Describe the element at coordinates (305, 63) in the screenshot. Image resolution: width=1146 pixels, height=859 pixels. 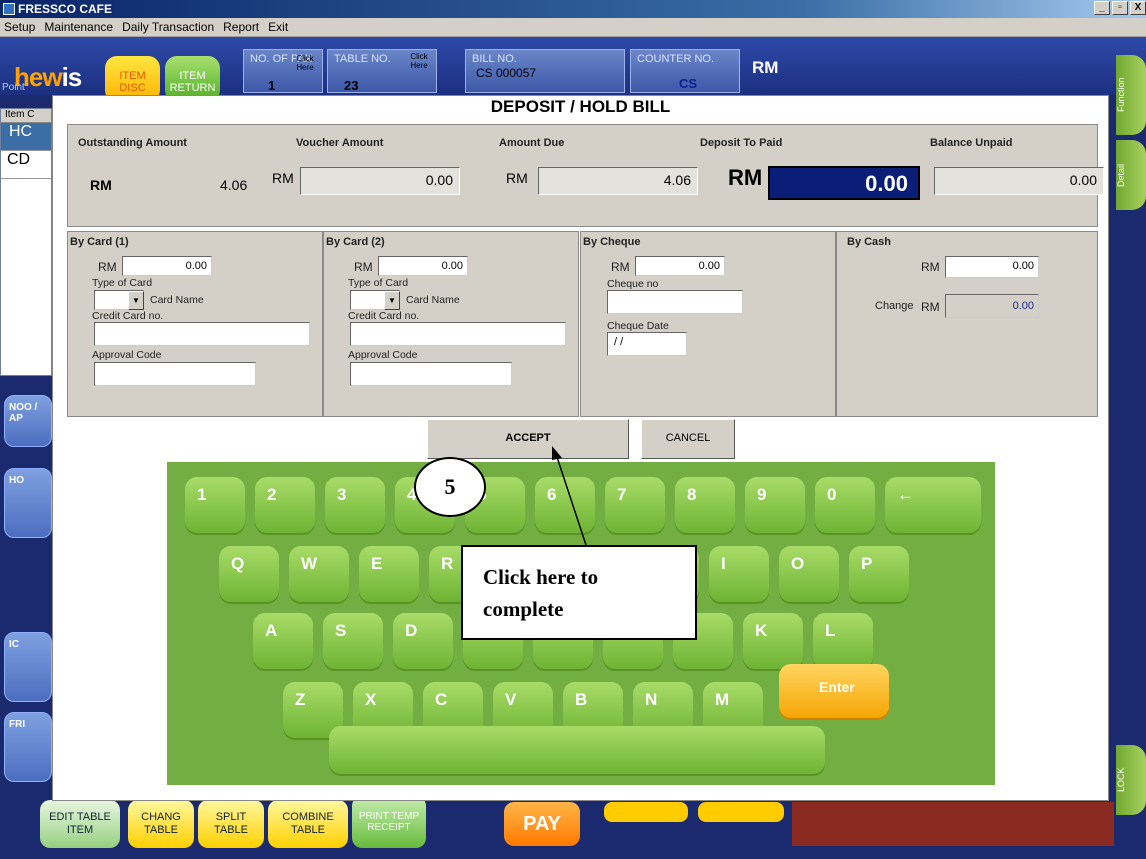
I see `pax-click-here: Click Here` at that location.